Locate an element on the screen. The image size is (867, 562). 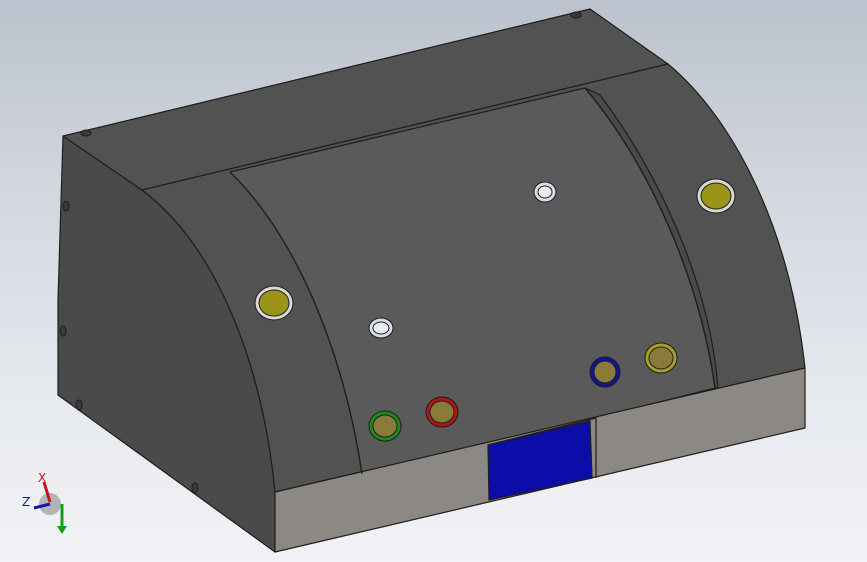
blue-button-cap is located at coordinates (605, 372).